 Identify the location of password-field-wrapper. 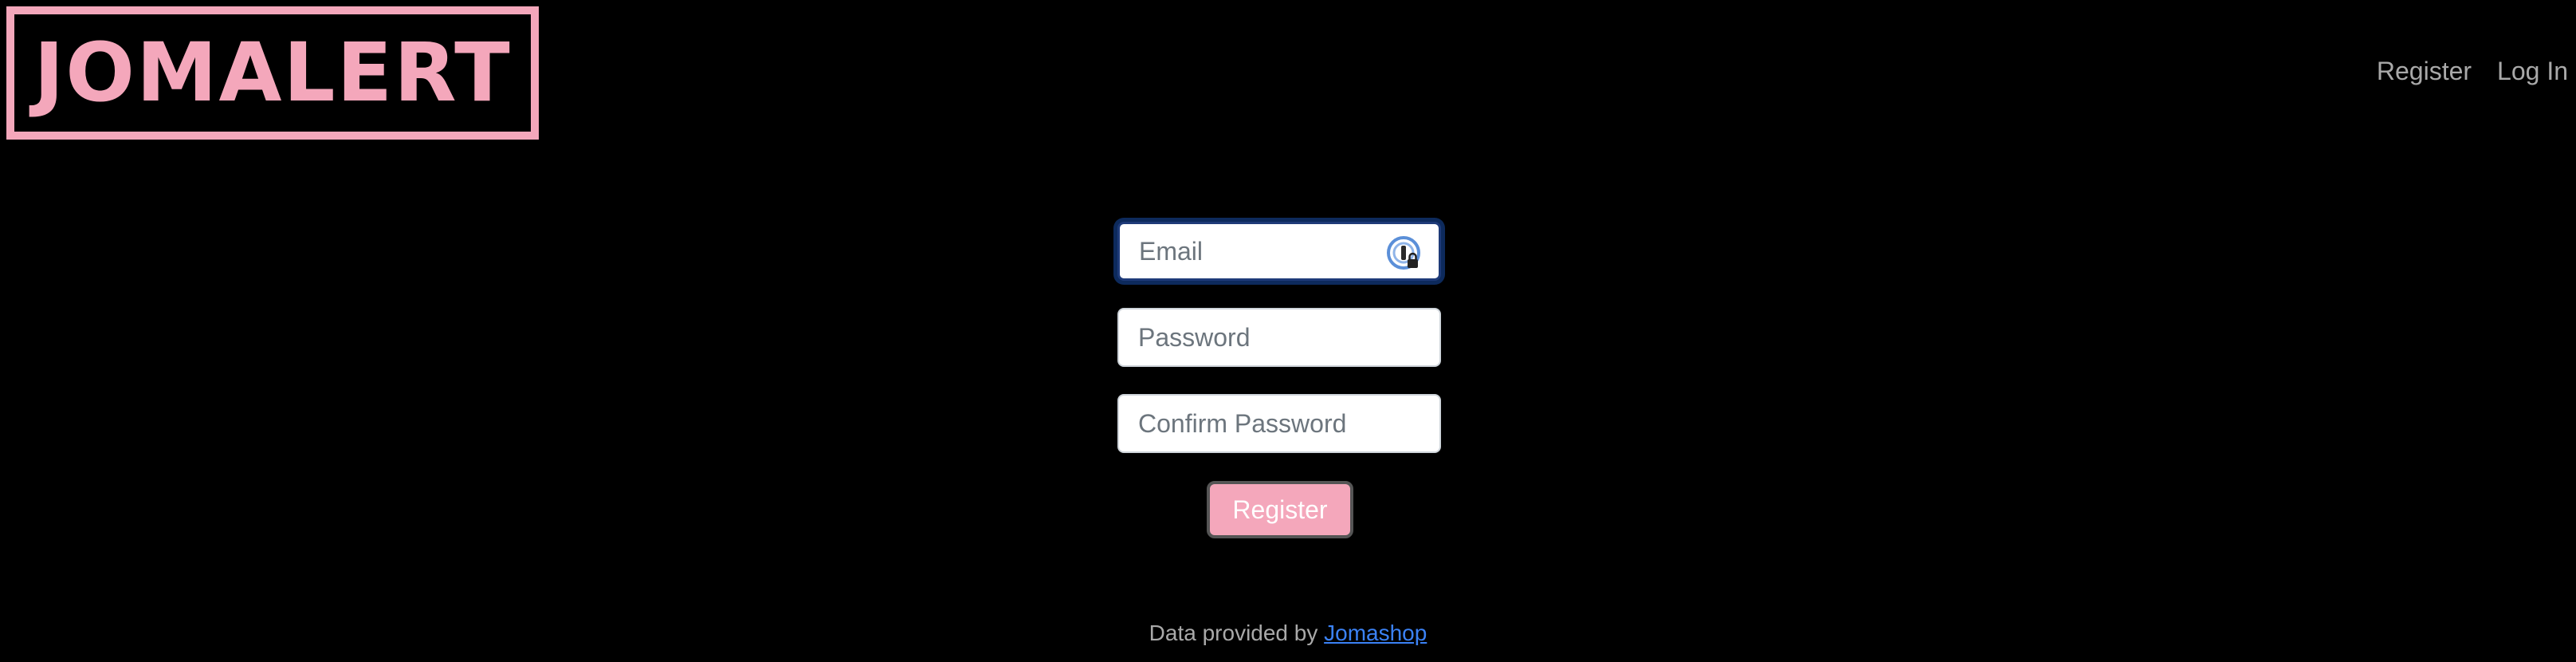
(1279, 337).